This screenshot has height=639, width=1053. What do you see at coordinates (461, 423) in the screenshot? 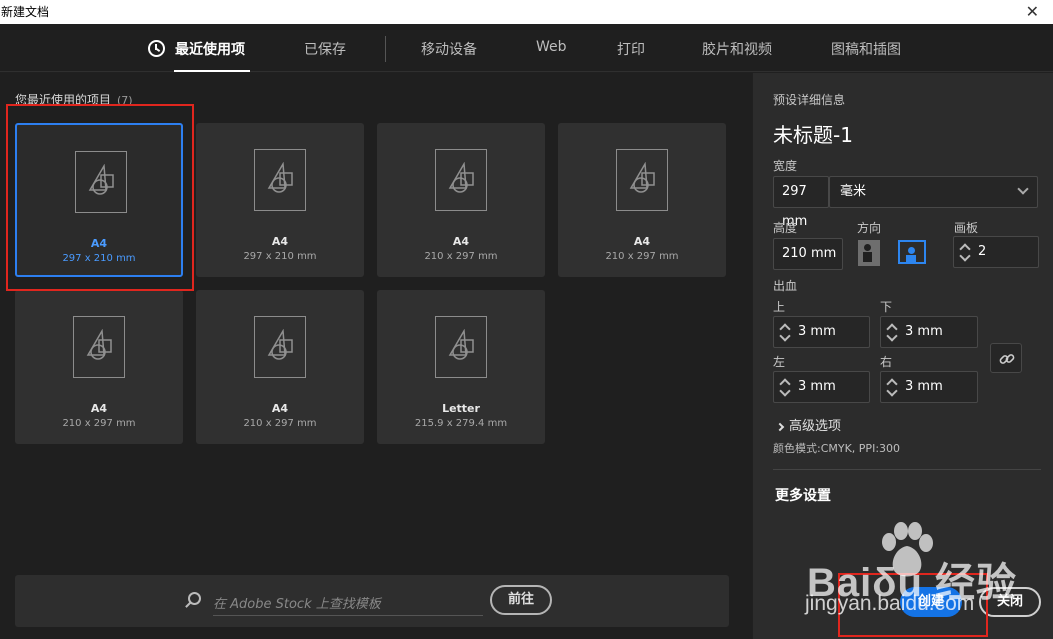
I see `preset-size: 215.9 x 279.4 mm` at bounding box center [461, 423].